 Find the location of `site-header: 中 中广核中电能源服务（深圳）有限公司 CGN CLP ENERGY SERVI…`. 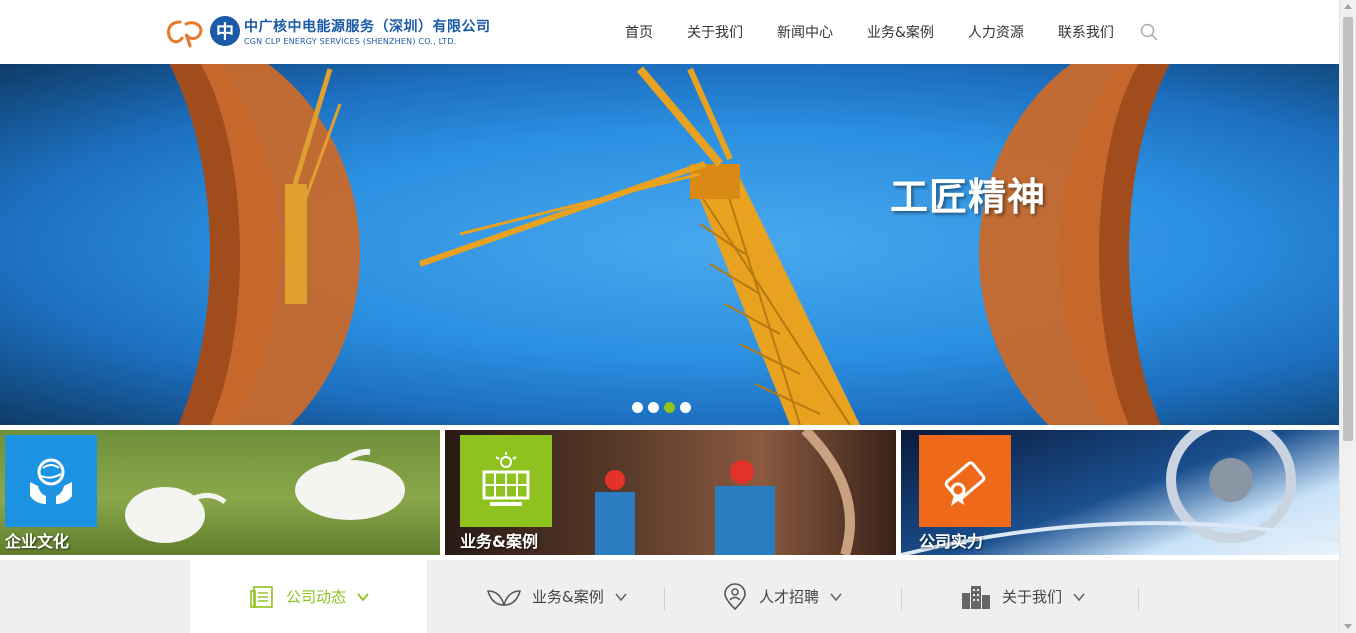

site-header: 中 中广核中电能源服务（深圳）有限公司 CGN CLP ENERGY SERVI… is located at coordinates (669, 32).